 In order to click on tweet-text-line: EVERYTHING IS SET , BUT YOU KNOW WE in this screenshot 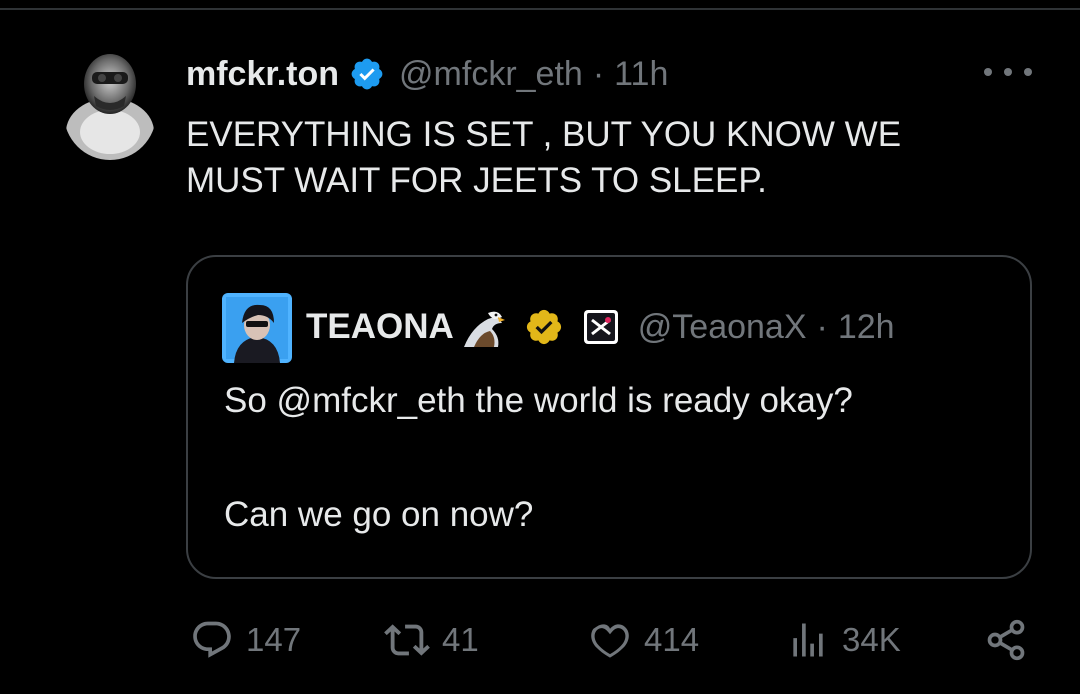, I will do `click(544, 134)`.